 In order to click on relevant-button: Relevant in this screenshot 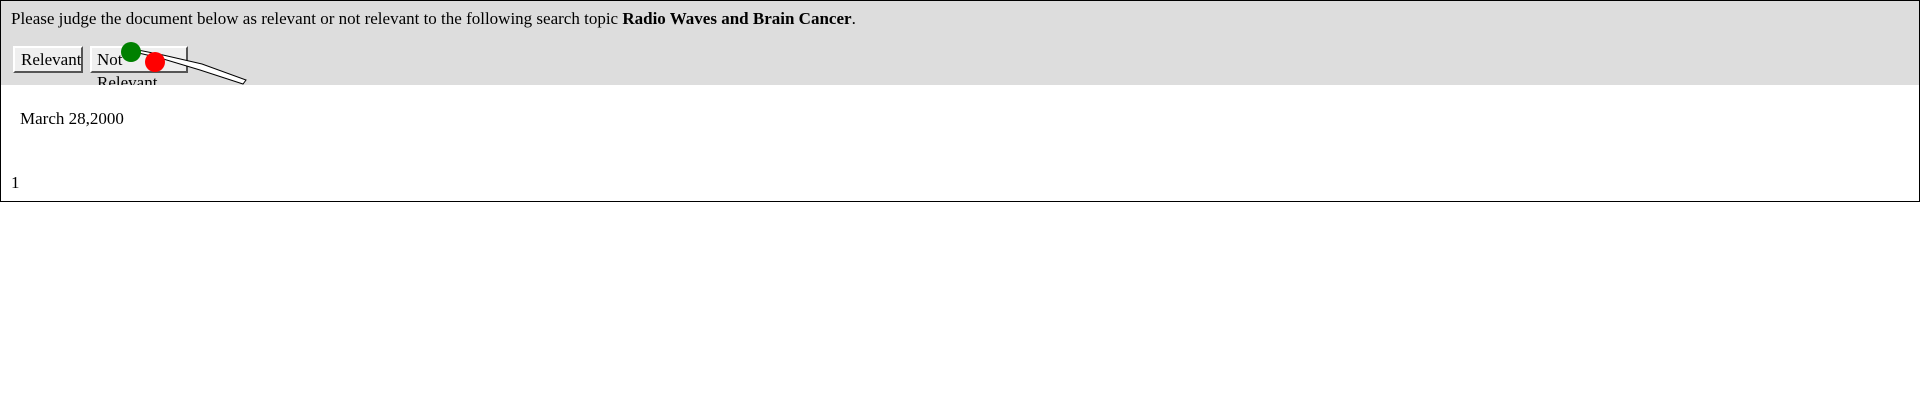, I will do `click(48, 59)`.